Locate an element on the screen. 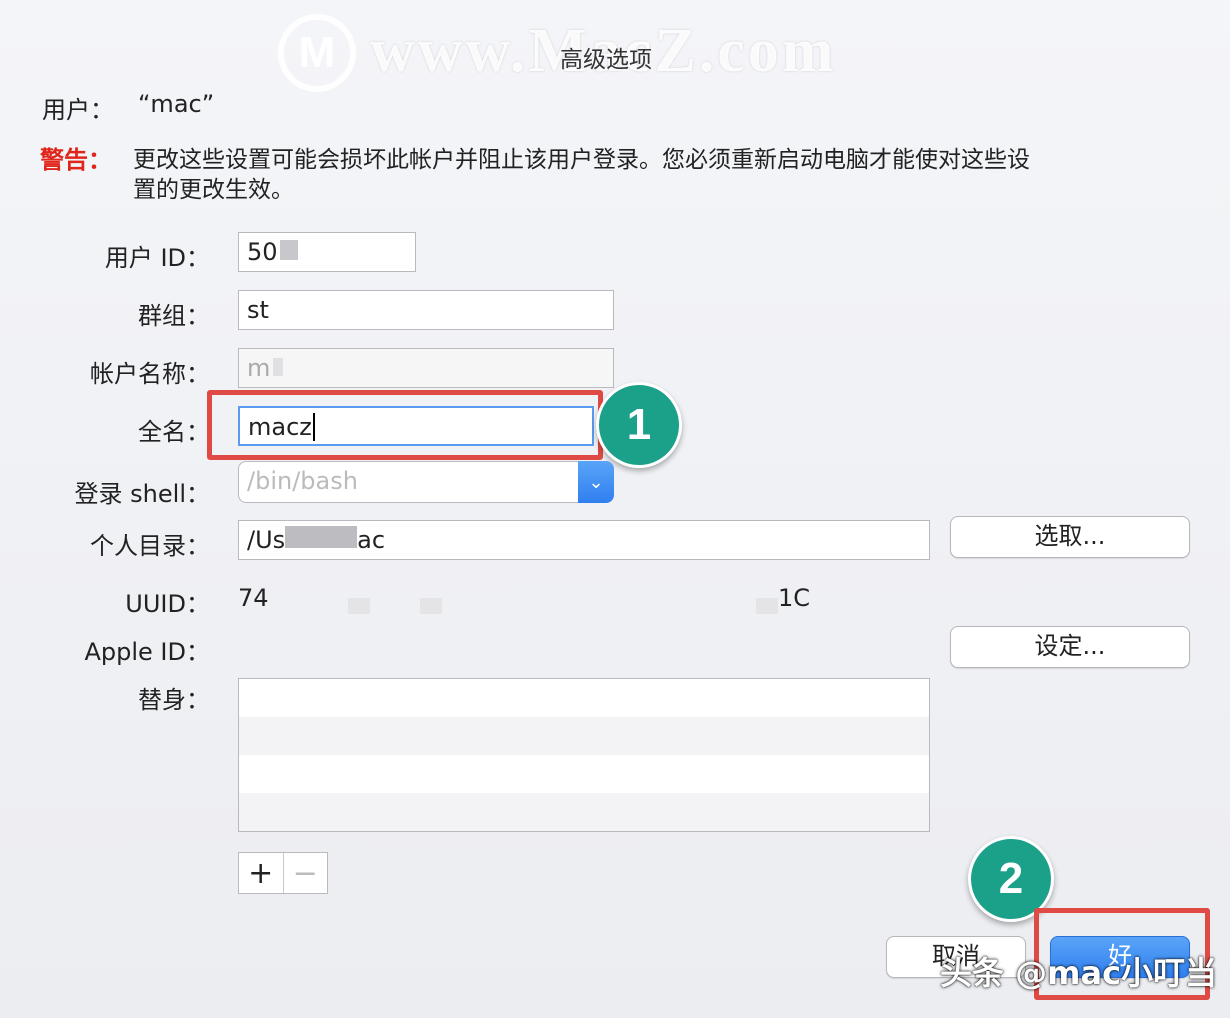 Image resolution: width=1230 pixels, height=1018 pixels. aliases-list is located at coordinates (584, 755).